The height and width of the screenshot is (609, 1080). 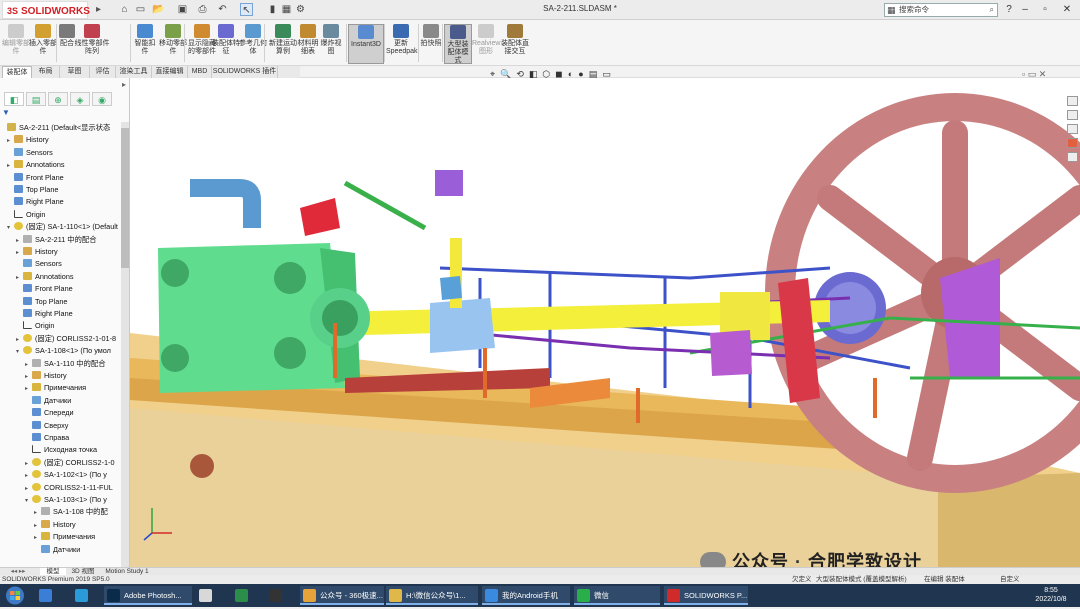 What do you see at coordinates (61, 463) in the screenshot?
I see `tree-item: ▸ (固定) CORLISS2-1-0` at bounding box center [61, 463].